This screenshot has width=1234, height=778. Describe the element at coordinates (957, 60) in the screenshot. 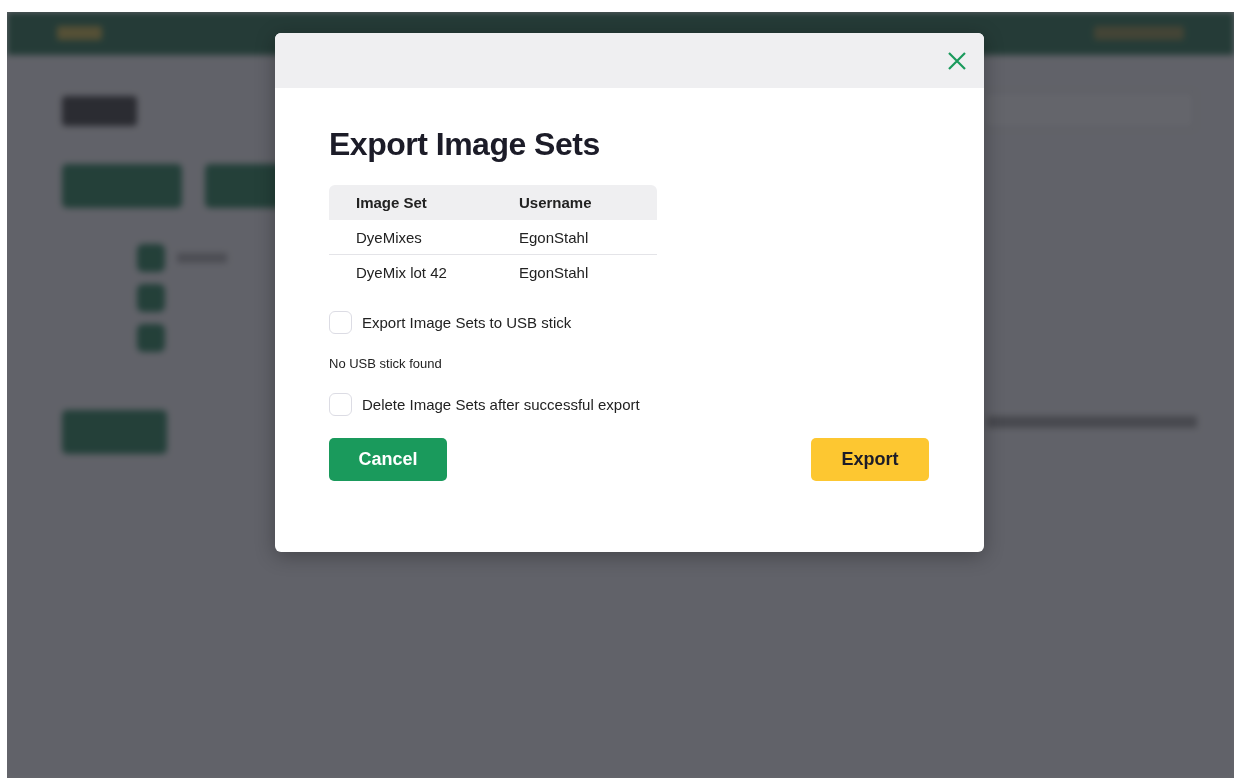

I see `close-icon` at that location.